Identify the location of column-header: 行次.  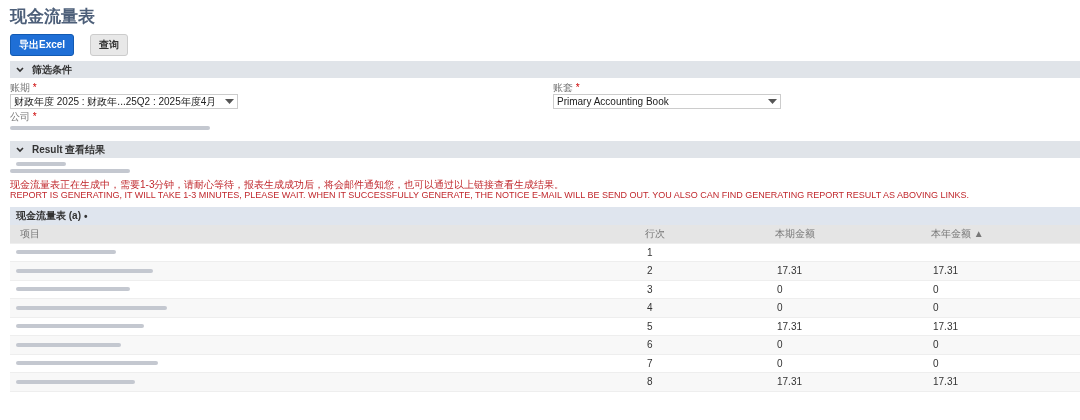
(700, 233).